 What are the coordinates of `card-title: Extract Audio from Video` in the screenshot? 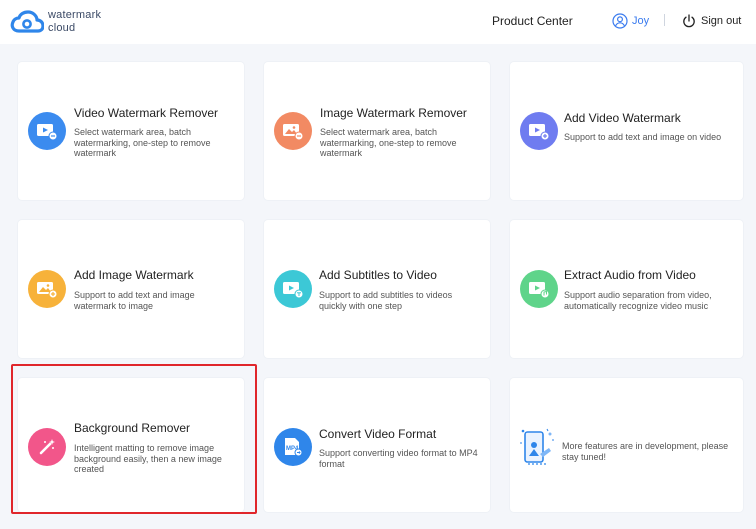 It's located at (630, 275).